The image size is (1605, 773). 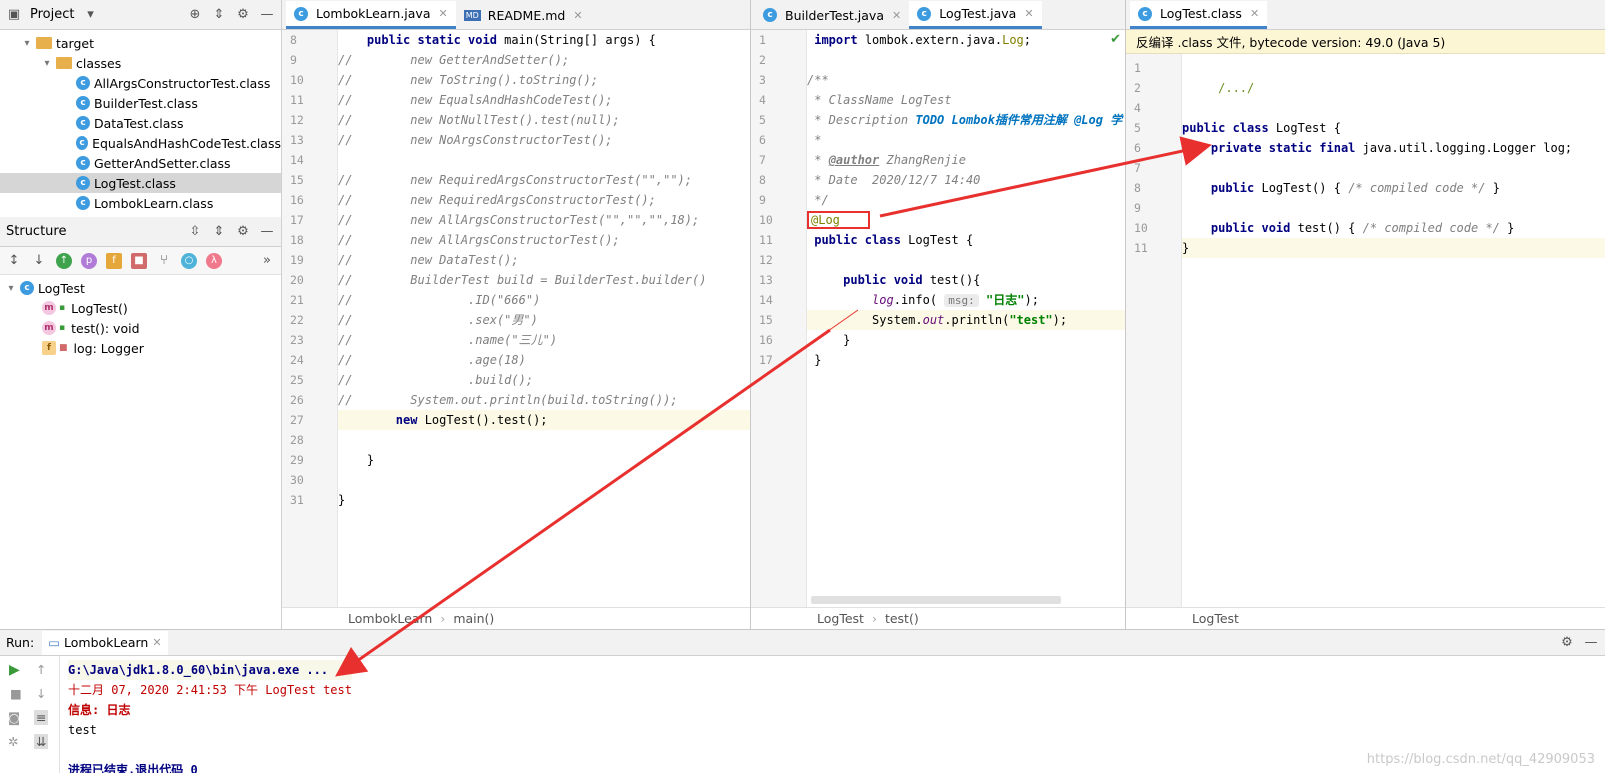 What do you see at coordinates (195, 15) in the screenshot?
I see `locate-icon: ⊕` at bounding box center [195, 15].